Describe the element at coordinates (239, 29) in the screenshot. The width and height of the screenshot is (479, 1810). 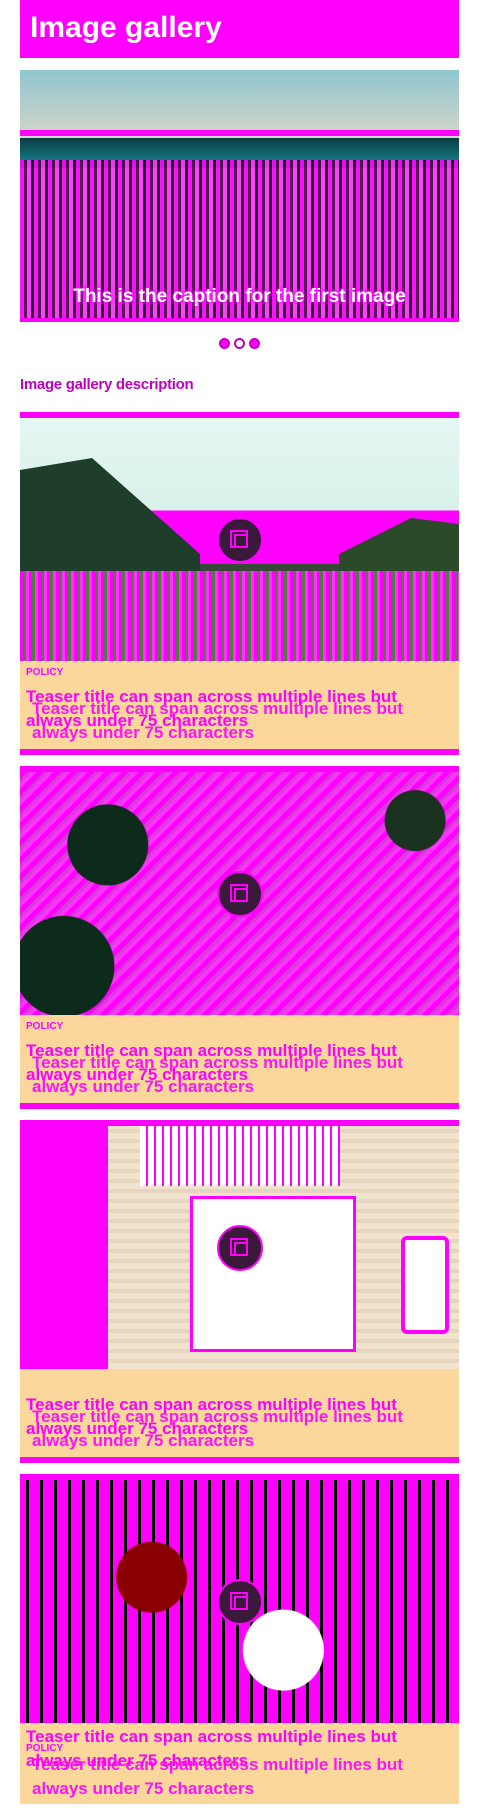
I see `page-header: Image gallery` at that location.